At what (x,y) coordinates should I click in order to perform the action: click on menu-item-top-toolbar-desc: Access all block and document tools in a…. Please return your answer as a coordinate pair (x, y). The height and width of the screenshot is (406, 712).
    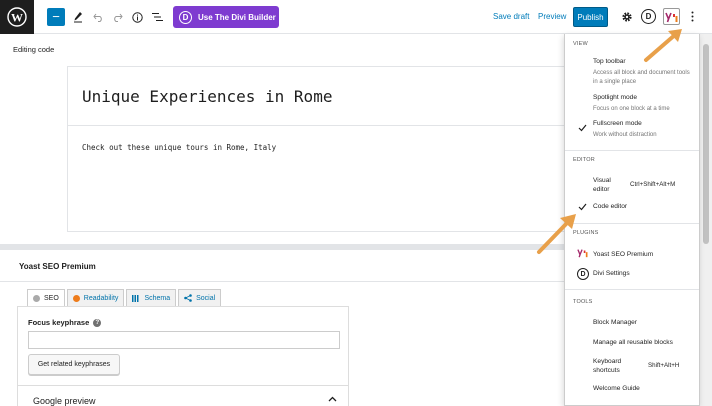
    Looking at the image, I should click on (641, 77).